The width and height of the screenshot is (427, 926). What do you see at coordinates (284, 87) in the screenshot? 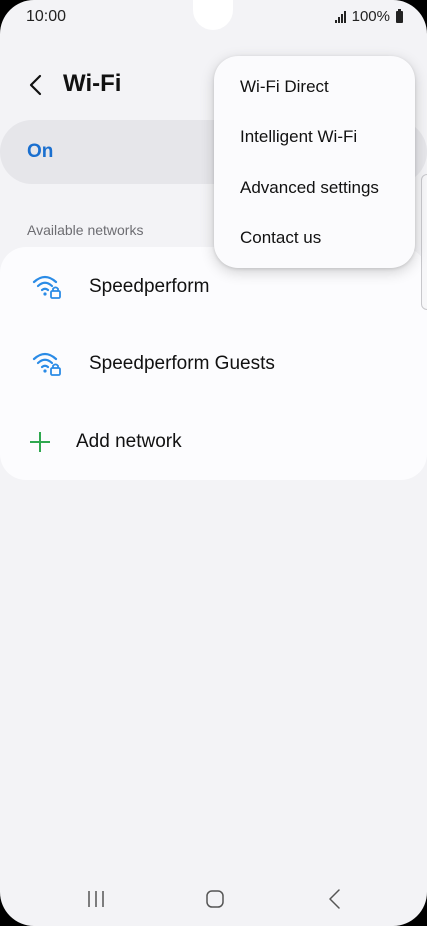
I see `menu-item-wifi-direct: Wi-Fi Direct` at bounding box center [284, 87].